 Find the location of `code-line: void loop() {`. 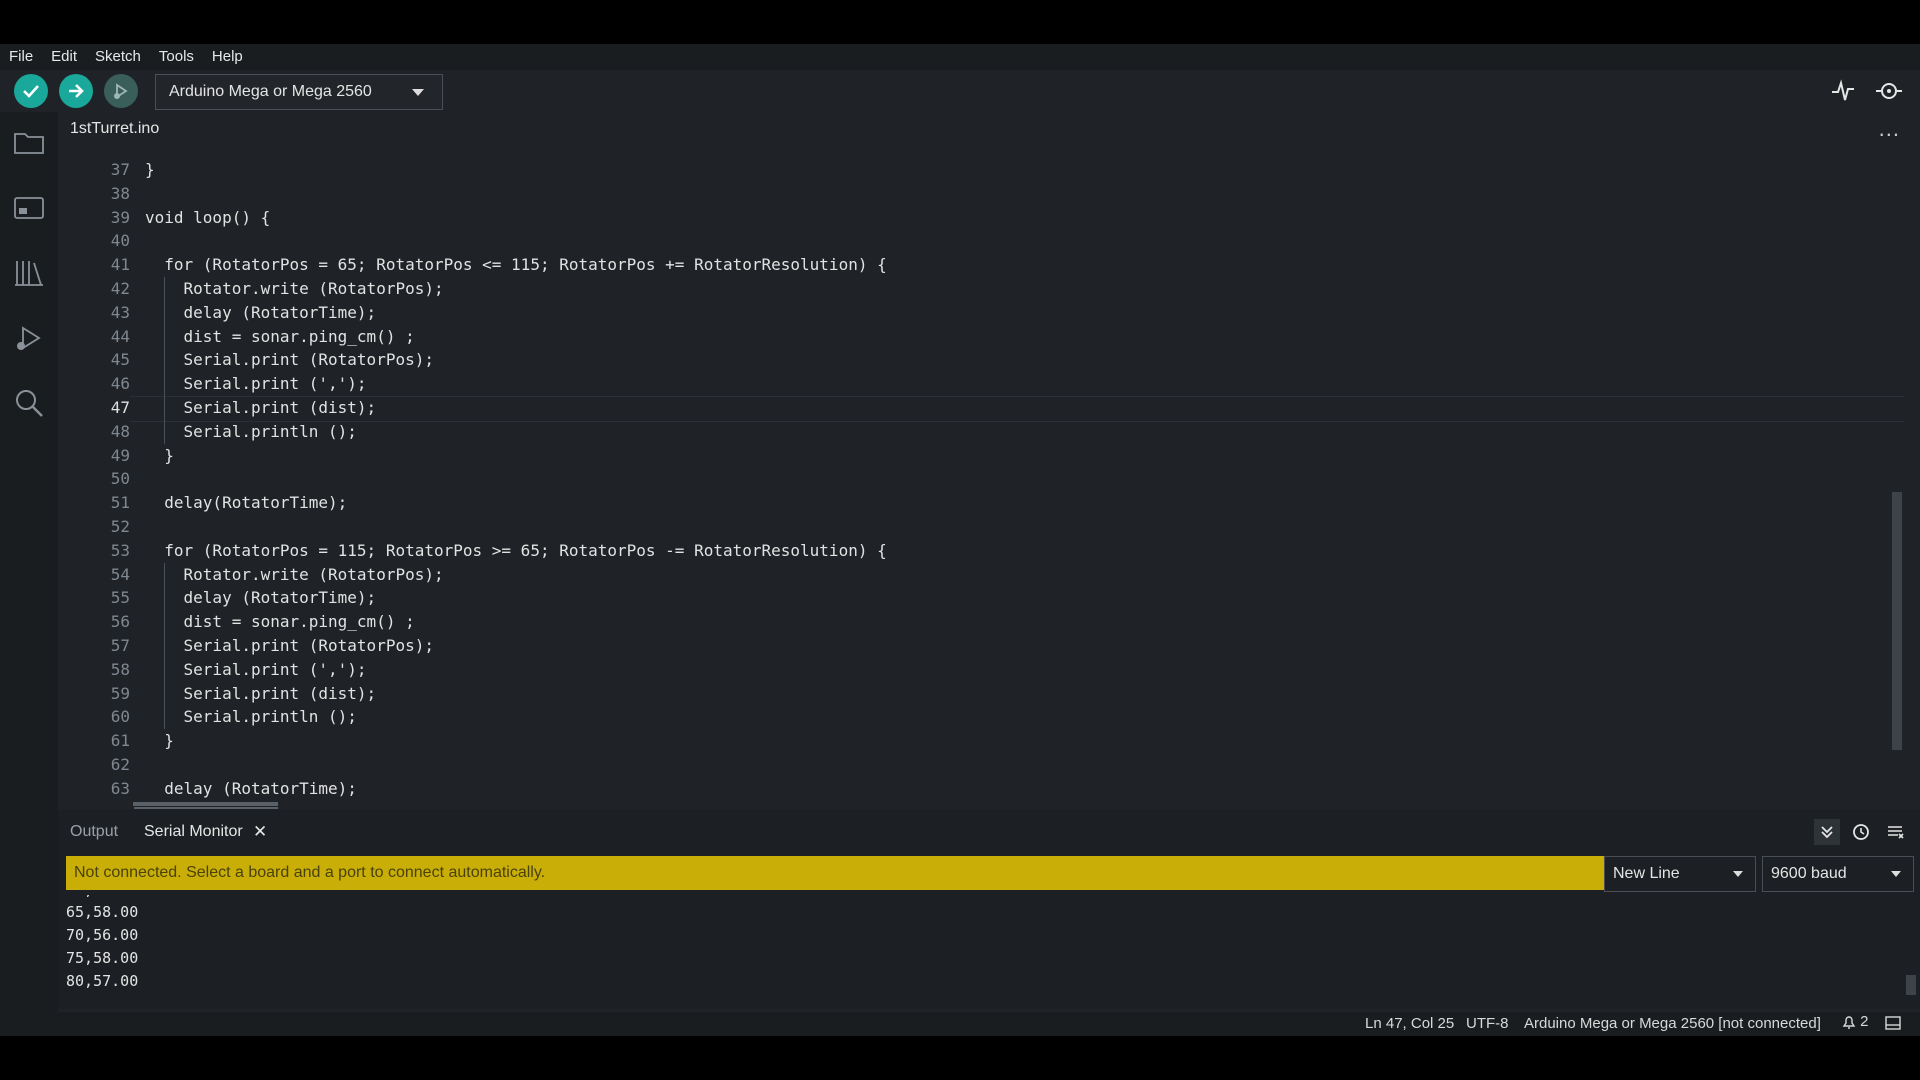

code-line: void loop() { is located at coordinates (207, 218).